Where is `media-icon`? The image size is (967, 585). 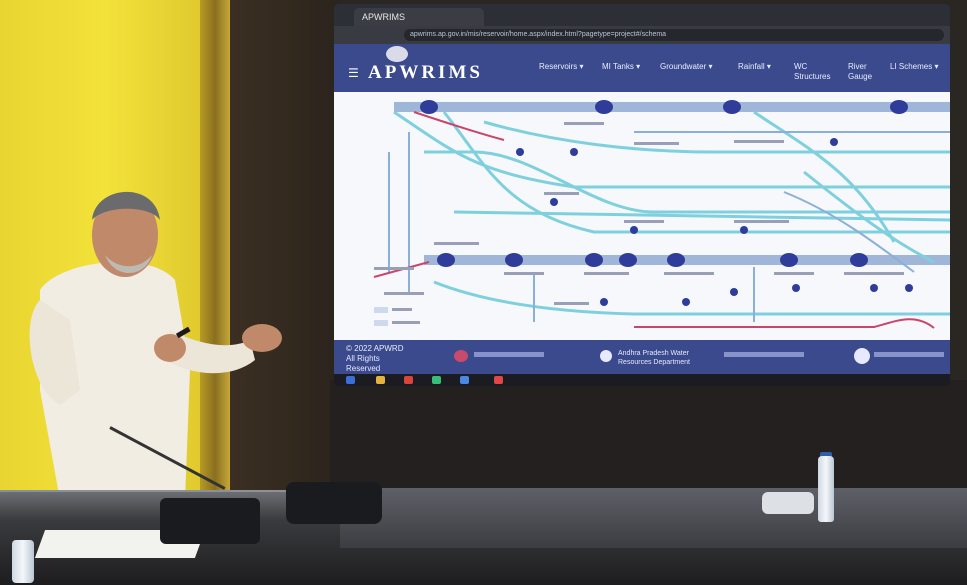 media-icon is located at coordinates (498, 380).